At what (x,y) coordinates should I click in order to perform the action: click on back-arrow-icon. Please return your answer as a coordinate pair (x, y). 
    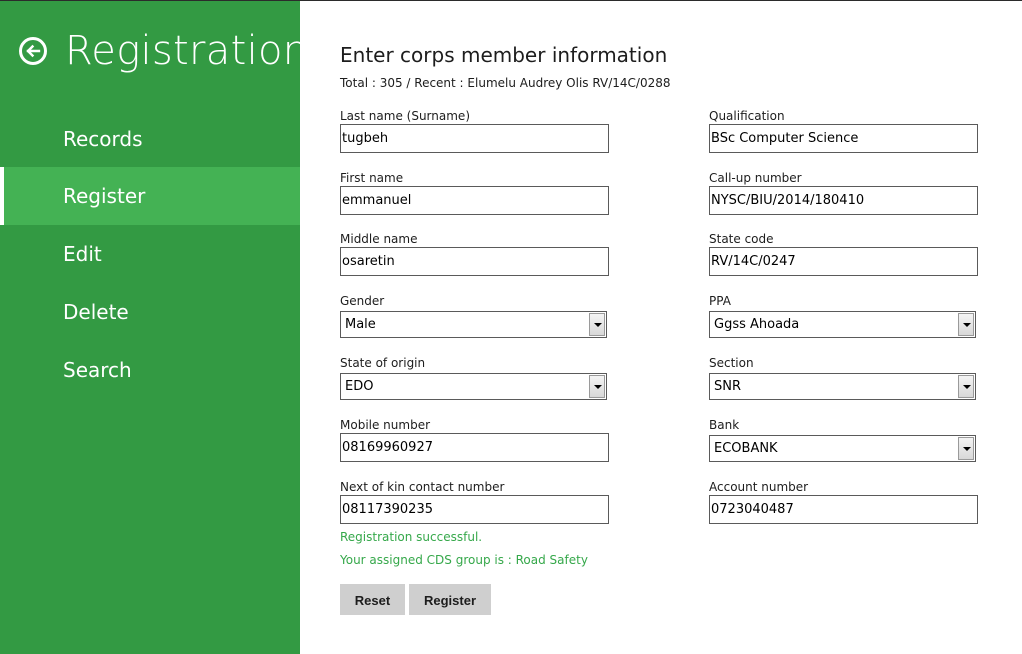
    Looking at the image, I should click on (33, 51).